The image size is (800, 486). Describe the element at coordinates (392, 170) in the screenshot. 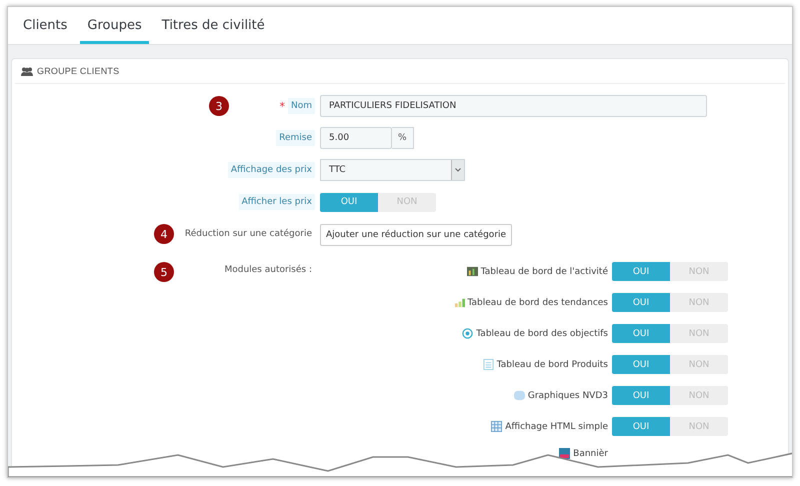

I see `price-display-select: TTC` at that location.